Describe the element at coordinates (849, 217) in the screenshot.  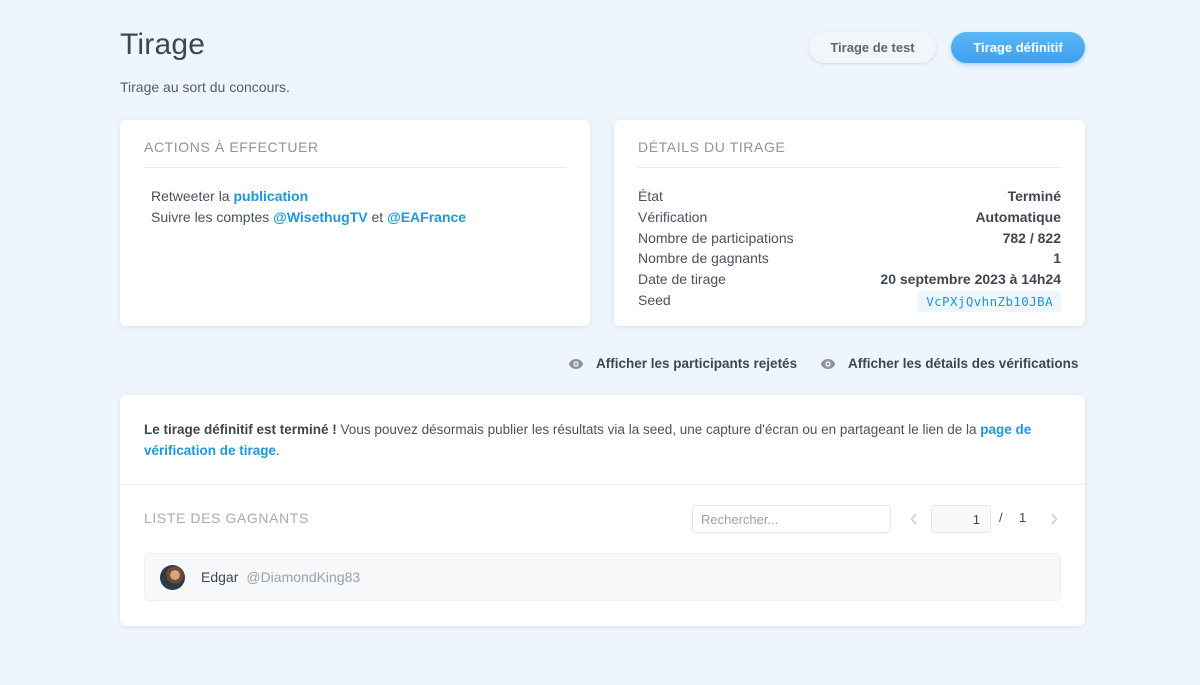
I see `detail-row-verification: Vérification Automatique` at that location.